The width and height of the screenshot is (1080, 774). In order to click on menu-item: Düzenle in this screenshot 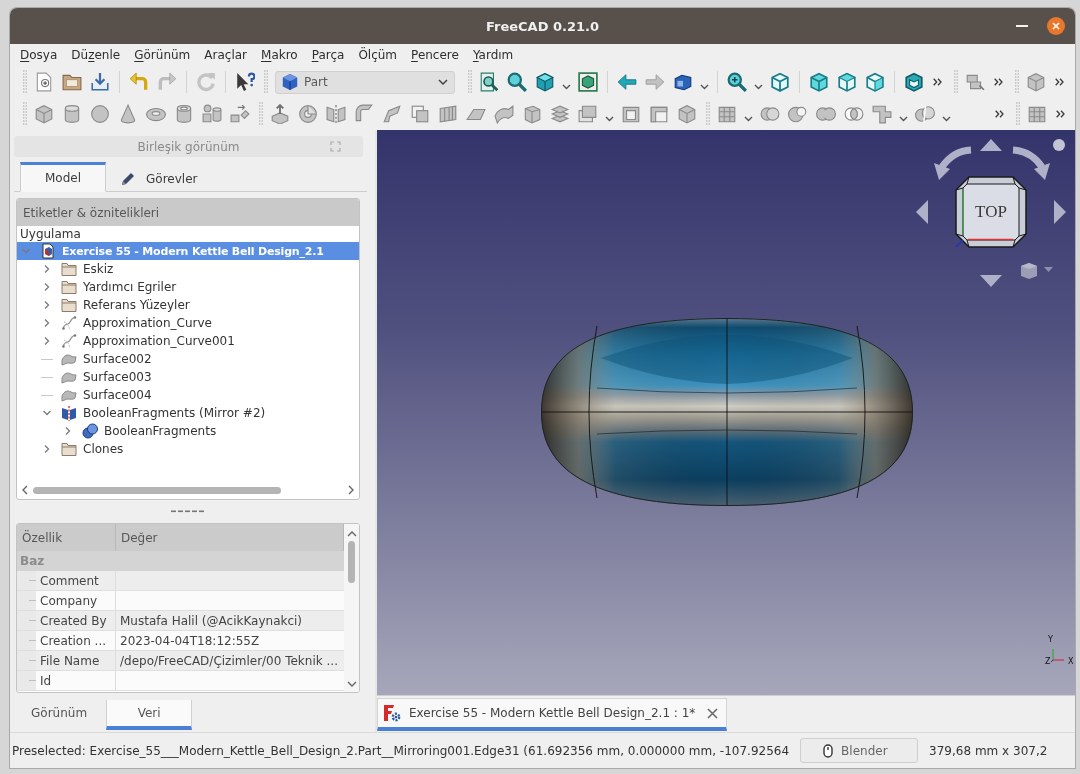, I will do `click(96, 55)`.